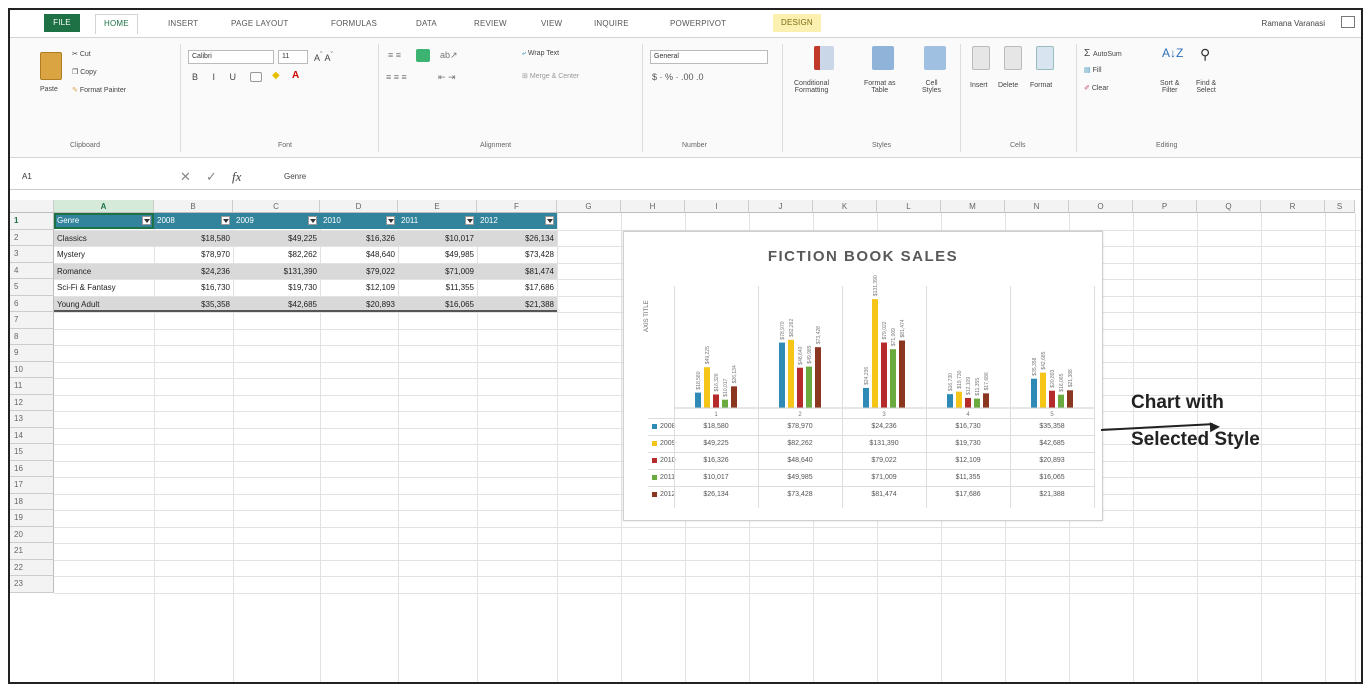 Image resolution: width=1371 pixels, height=691 pixels. I want to click on column-header-o: O, so click(1101, 206).